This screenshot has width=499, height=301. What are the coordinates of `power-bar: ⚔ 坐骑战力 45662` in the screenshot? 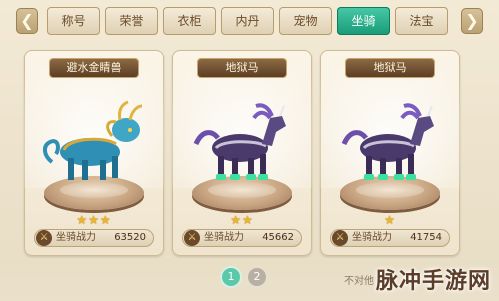 It's located at (242, 238).